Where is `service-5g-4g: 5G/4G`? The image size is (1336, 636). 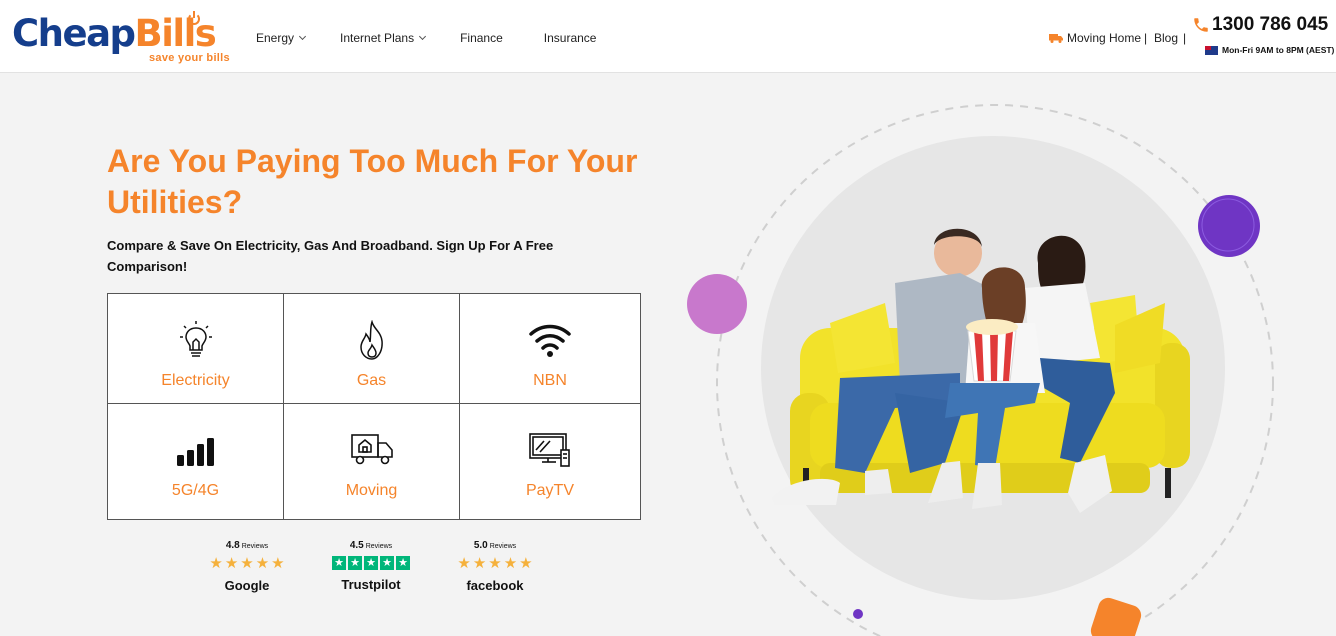
service-5g-4g: 5G/4G is located at coordinates (196, 461).